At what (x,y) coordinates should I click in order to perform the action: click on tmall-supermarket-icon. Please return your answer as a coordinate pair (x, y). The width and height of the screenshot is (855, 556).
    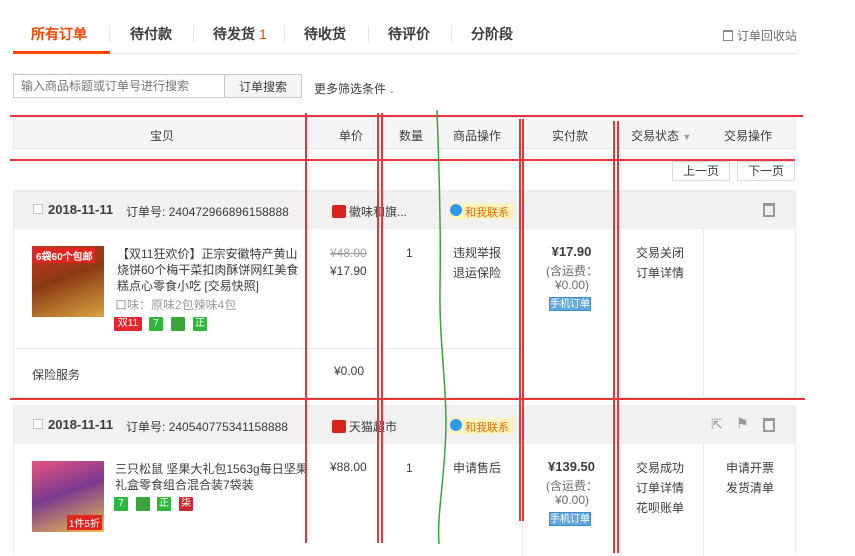
    Looking at the image, I should click on (339, 426).